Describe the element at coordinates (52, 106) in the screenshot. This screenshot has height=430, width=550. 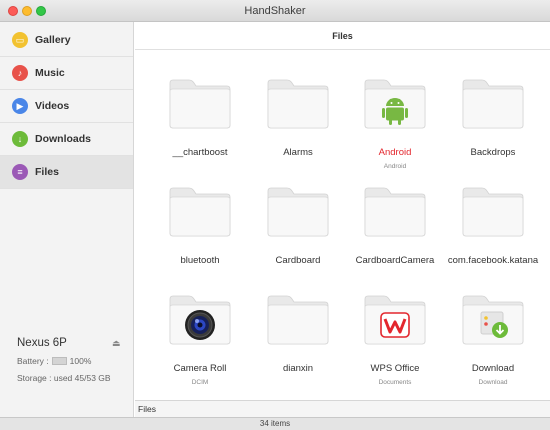
I see `sidebar-item-label: Videos` at that location.